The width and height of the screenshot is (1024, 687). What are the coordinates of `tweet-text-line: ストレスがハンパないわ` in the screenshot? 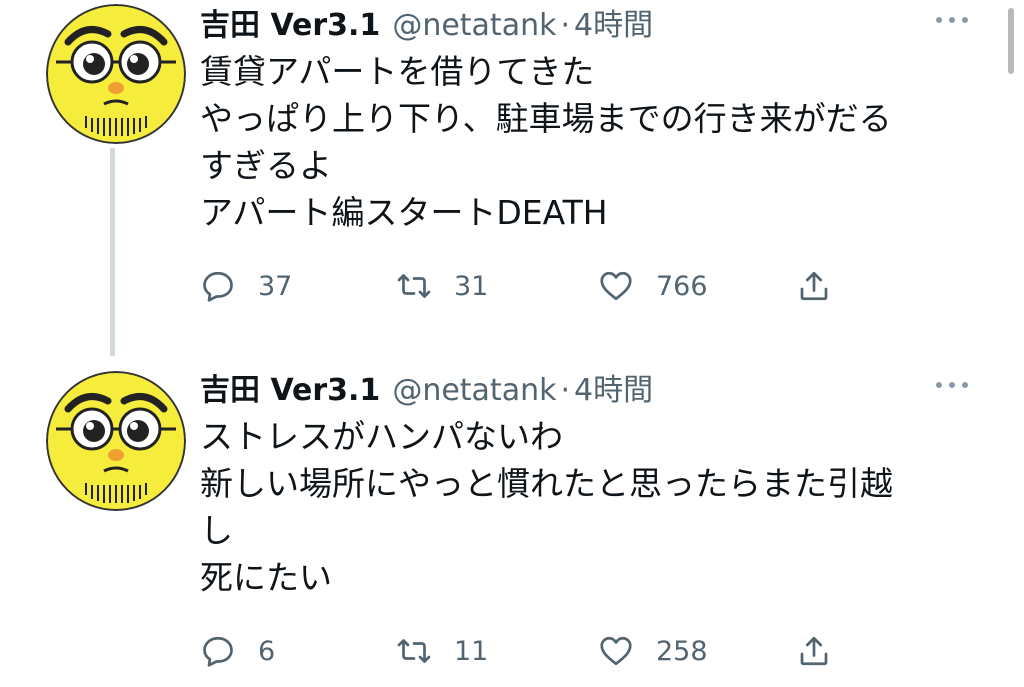 It's located at (381, 436).